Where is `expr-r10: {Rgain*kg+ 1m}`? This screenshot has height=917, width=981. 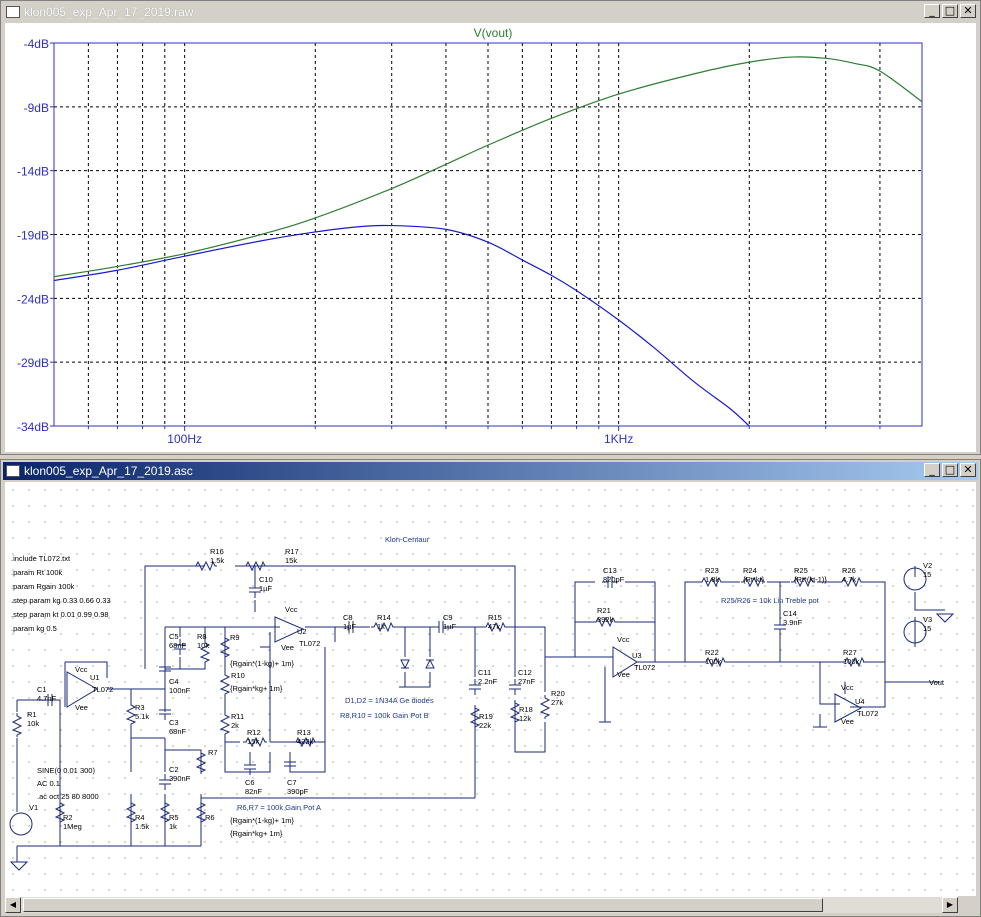 expr-r10: {Rgain*kg+ 1m} is located at coordinates (256, 688).